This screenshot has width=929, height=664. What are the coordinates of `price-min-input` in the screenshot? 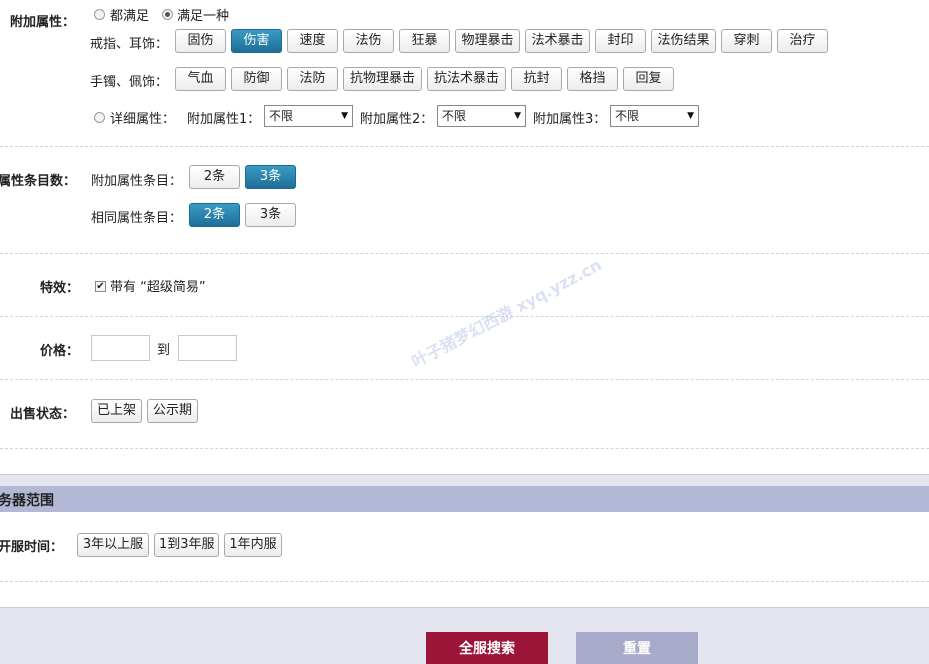 It's located at (120, 348).